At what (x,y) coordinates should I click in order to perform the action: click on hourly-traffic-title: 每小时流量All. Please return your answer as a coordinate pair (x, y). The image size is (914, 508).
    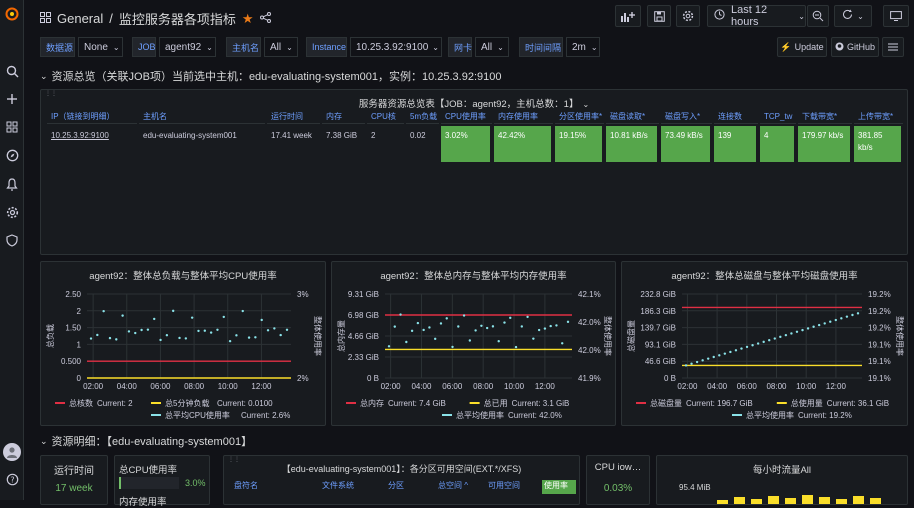
    Looking at the image, I should click on (782, 469).